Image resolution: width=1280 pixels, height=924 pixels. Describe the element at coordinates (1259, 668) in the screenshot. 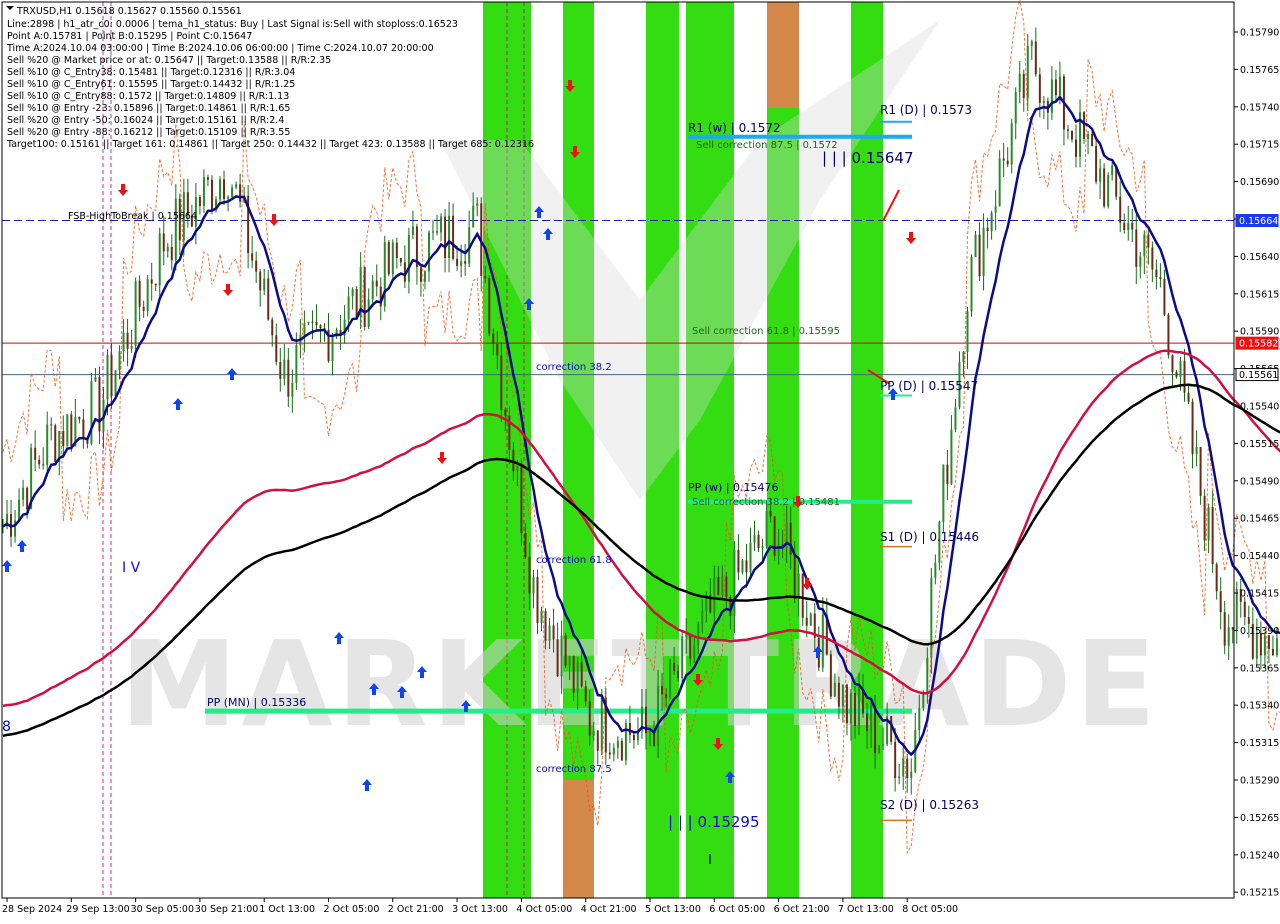

I see `price-tick-label: 0.15365` at that location.